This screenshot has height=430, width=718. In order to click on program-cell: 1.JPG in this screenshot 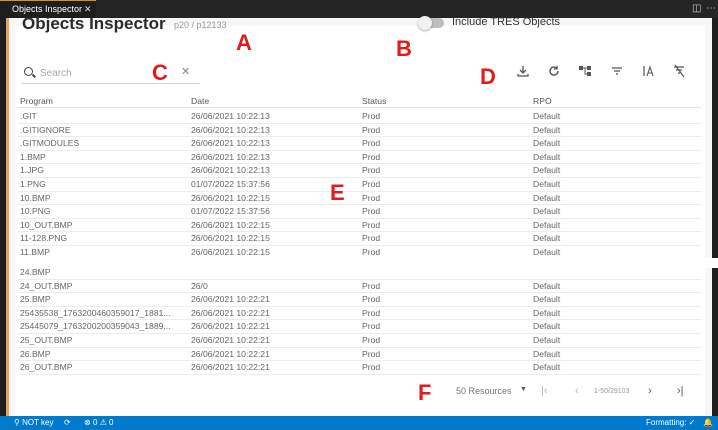, I will do `click(32, 170)`.